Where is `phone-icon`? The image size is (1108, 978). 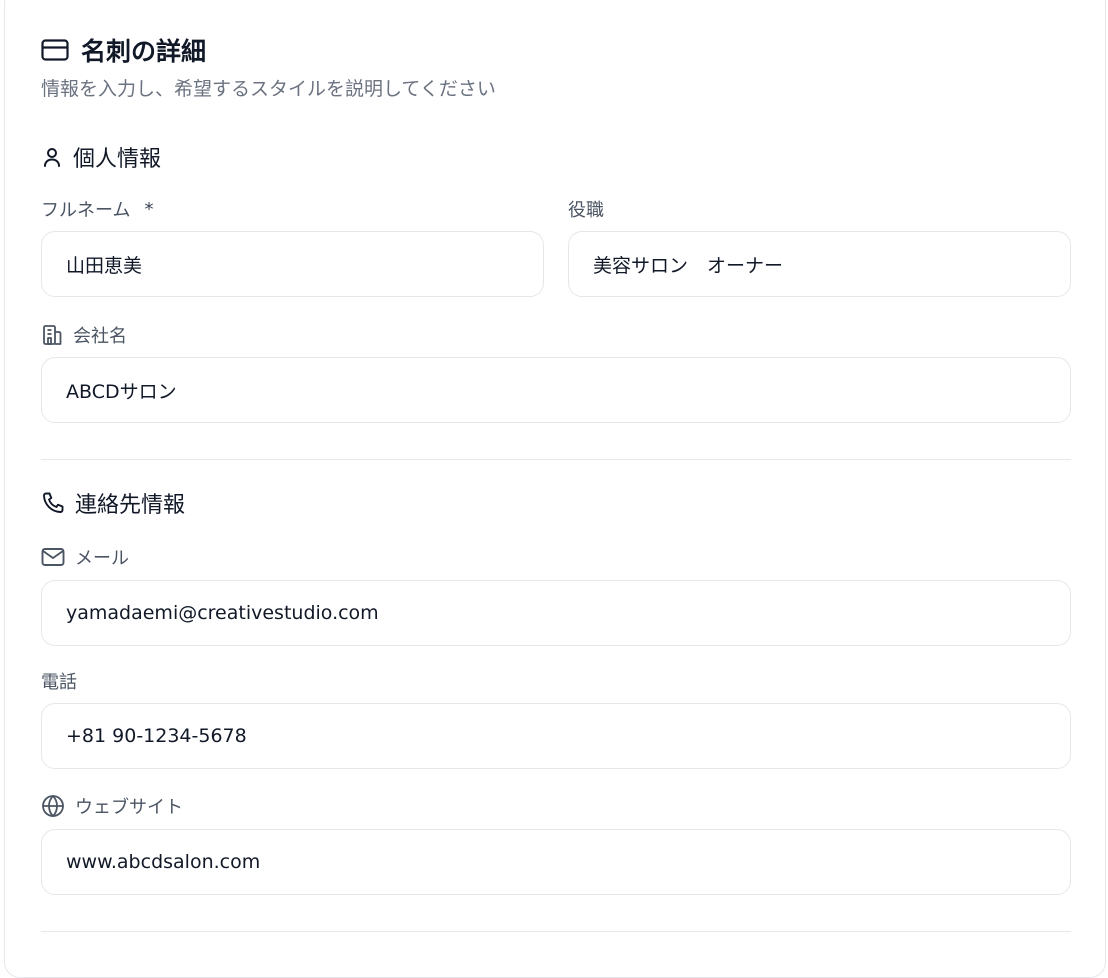 phone-icon is located at coordinates (53, 503).